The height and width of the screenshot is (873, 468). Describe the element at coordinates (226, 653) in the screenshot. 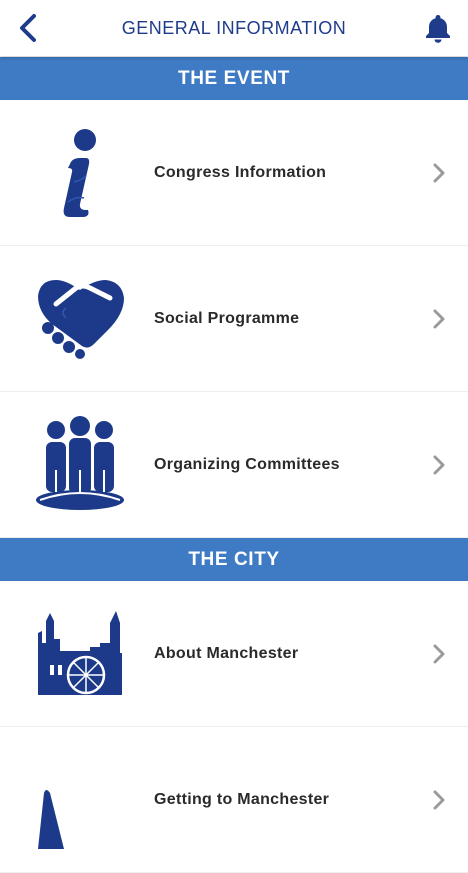

I see `list-item-label: About Manchester` at that location.